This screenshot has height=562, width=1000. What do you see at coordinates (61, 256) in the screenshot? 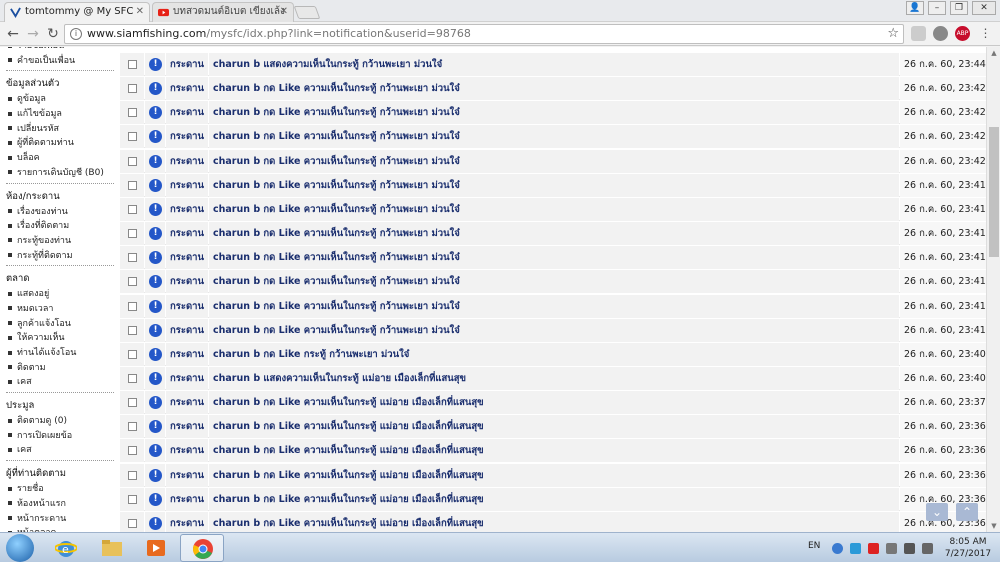
I see `sidebar-item: กระทู้ที่ติดตาม` at bounding box center [61, 256].